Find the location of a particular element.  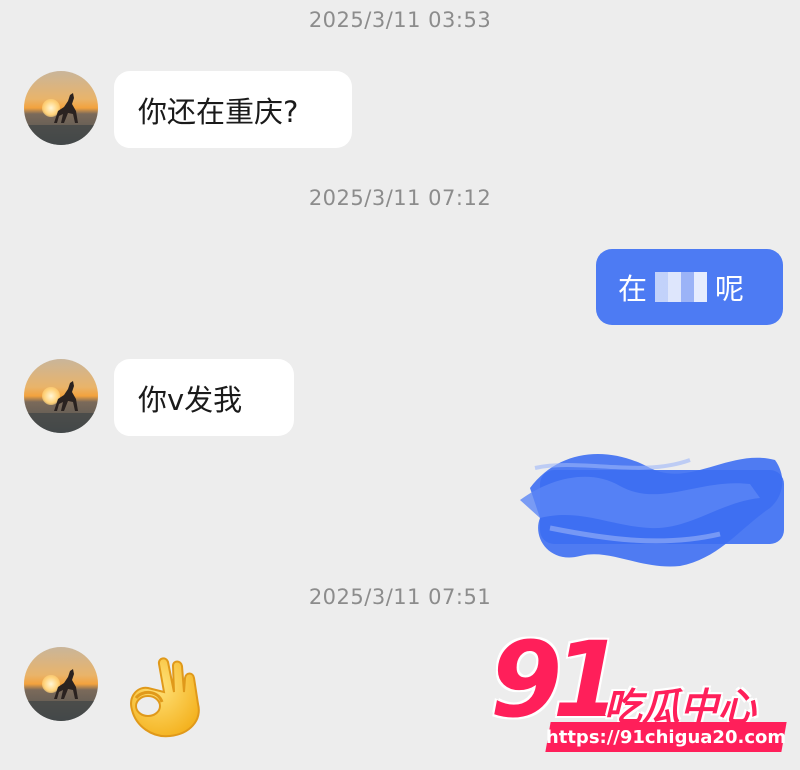

ok-hand-emoji-icon is located at coordinates (166, 696).